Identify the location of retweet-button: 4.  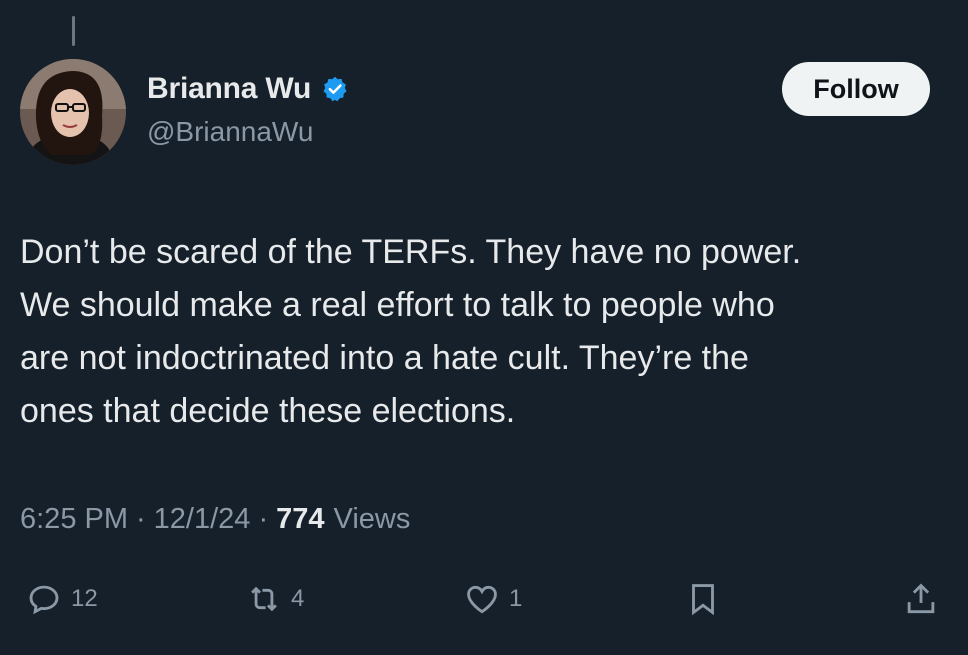
(274, 599).